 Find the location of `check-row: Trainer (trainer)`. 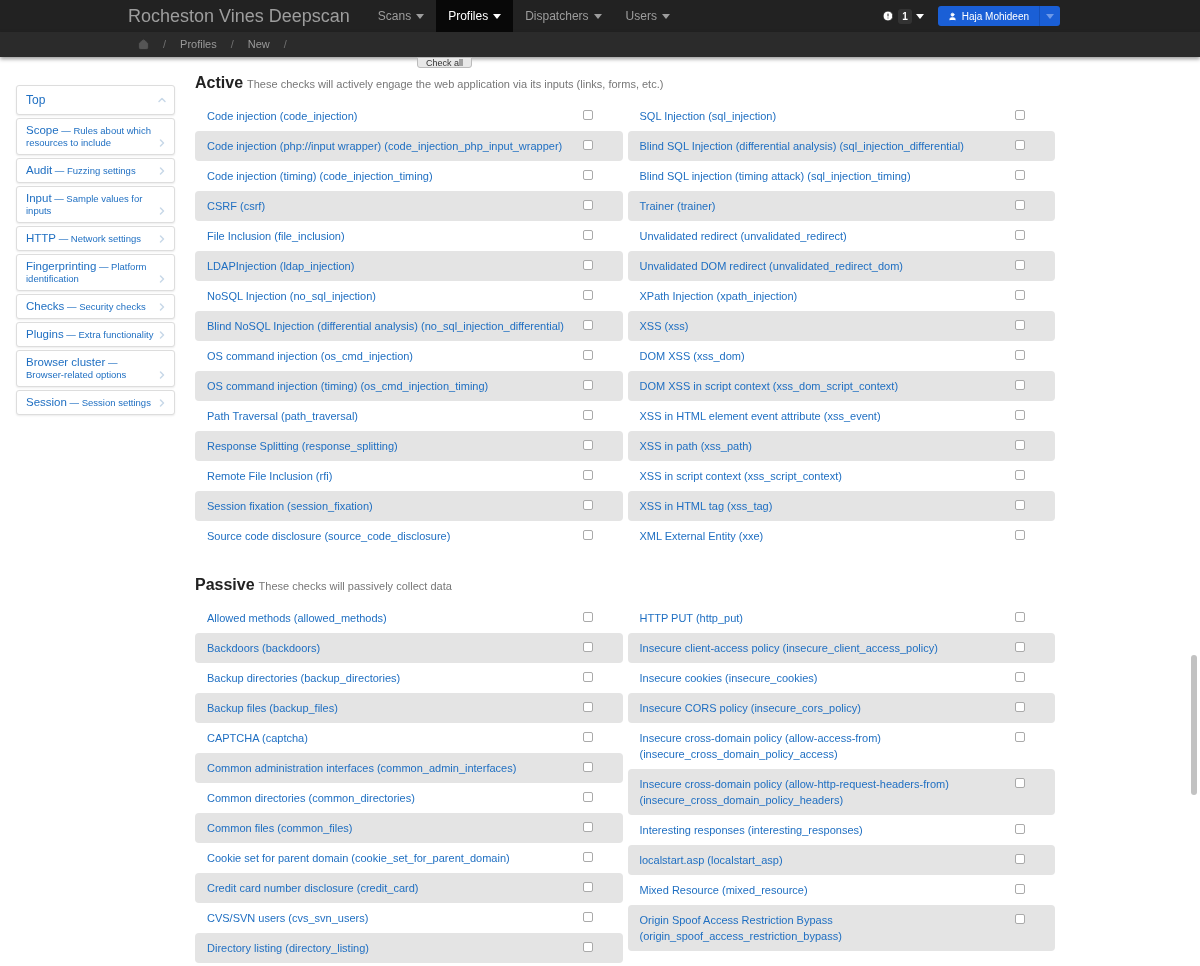

check-row: Trainer (trainer) is located at coordinates (841, 206).